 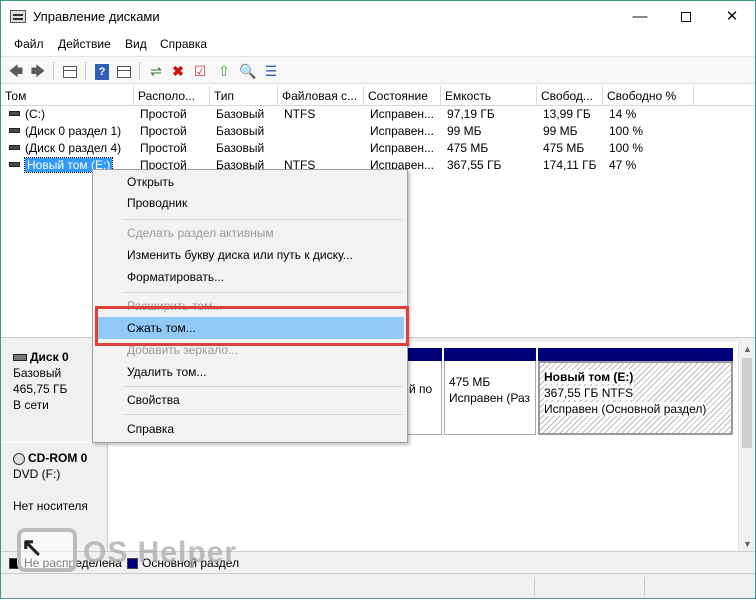 What do you see at coordinates (250, 400) in the screenshot?
I see `menu-item-properties: Свойства` at bounding box center [250, 400].